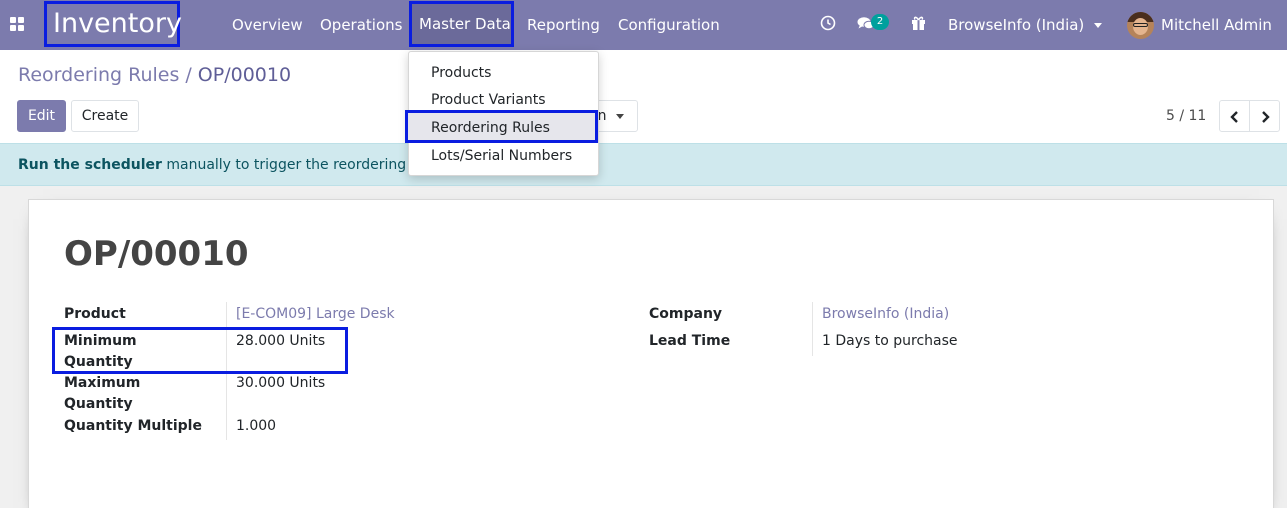 The width and height of the screenshot is (1287, 508). What do you see at coordinates (156, 254) in the screenshot?
I see `record-title: OP/00010` at bounding box center [156, 254].